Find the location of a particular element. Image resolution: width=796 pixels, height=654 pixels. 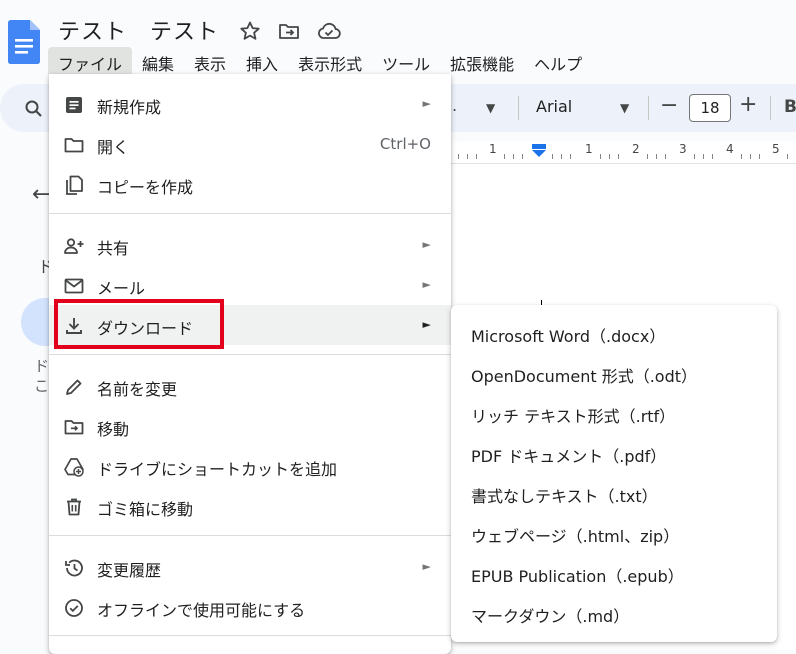

submenu-item-label: マークダウン（.md） is located at coordinates (550, 616).